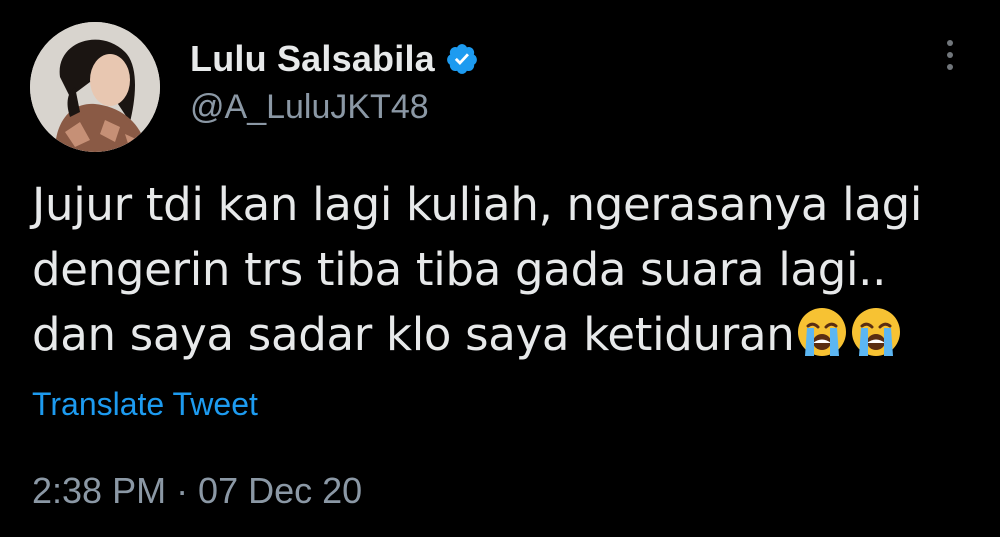  Describe the element at coordinates (309, 107) in the screenshot. I see `handle: @A_LuluJKT48` at that location.